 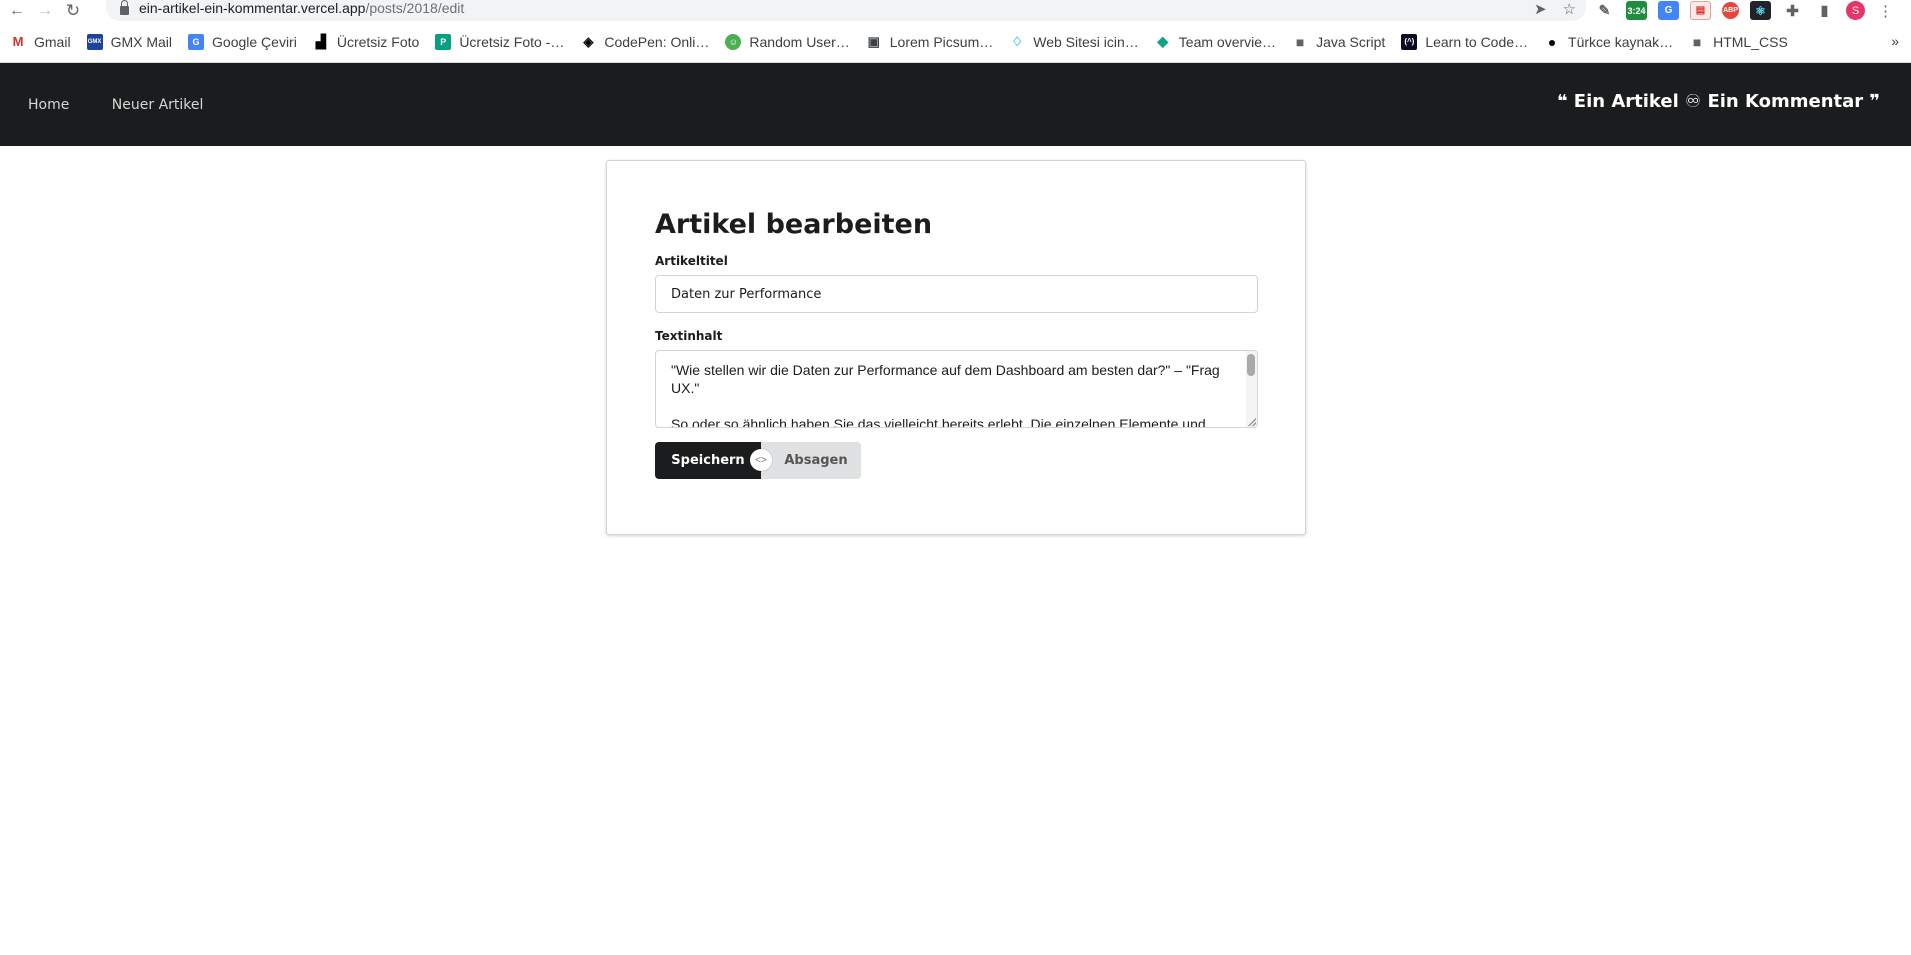 I want to click on bookmark-label: Ücretsiz Foto, so click(x=378, y=41).